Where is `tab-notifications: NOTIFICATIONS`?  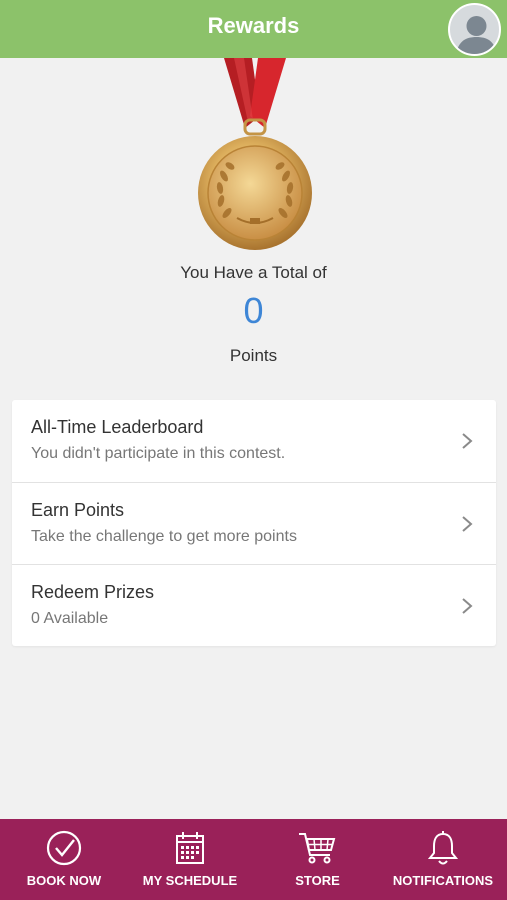
tab-notifications: NOTIFICATIONS is located at coordinates (443, 859).